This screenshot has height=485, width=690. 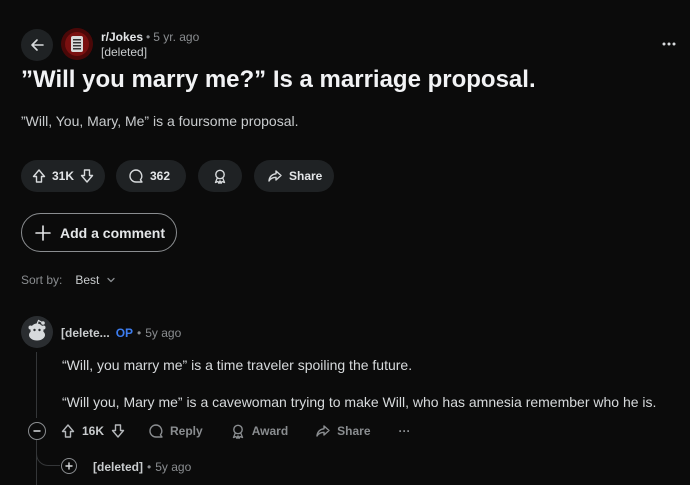 I want to click on expand-plus-icon, so click(x=69, y=466).